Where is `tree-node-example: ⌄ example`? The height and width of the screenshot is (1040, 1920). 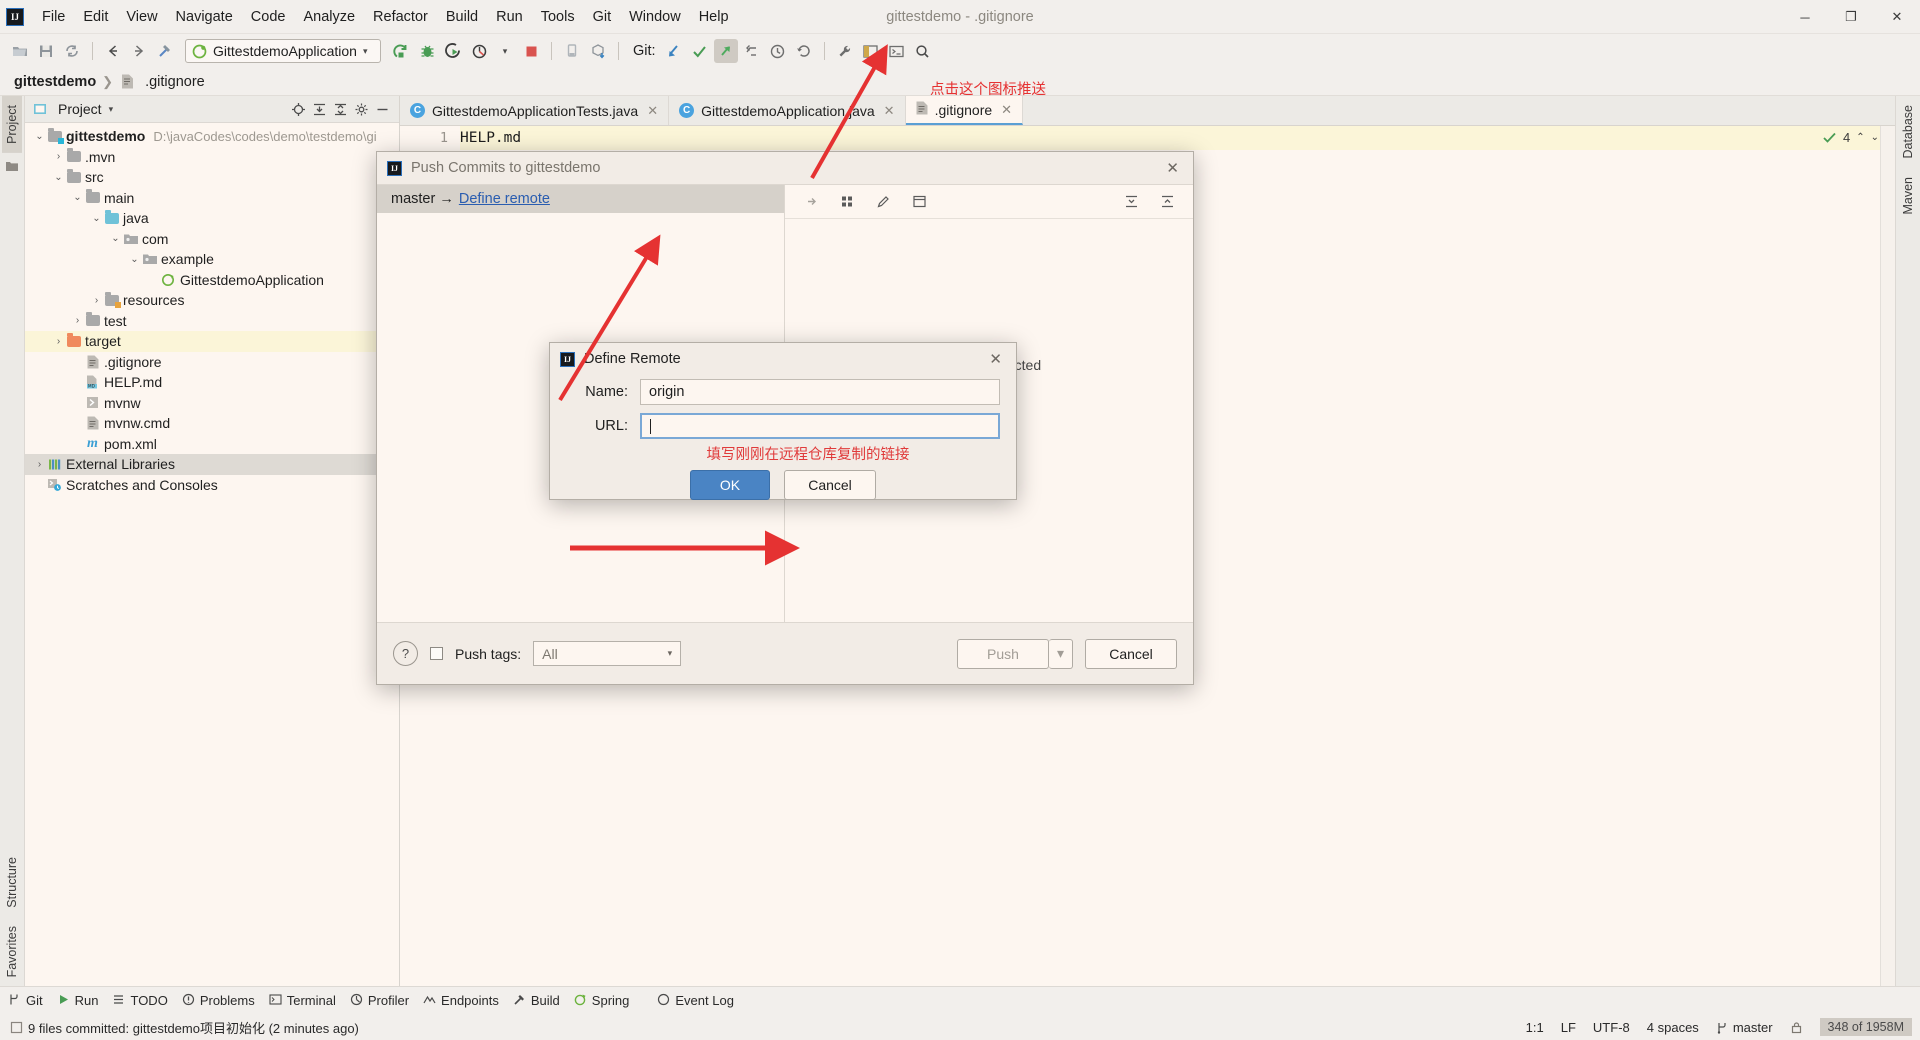
tree-node-example: ⌄ example is located at coordinates (212, 259).